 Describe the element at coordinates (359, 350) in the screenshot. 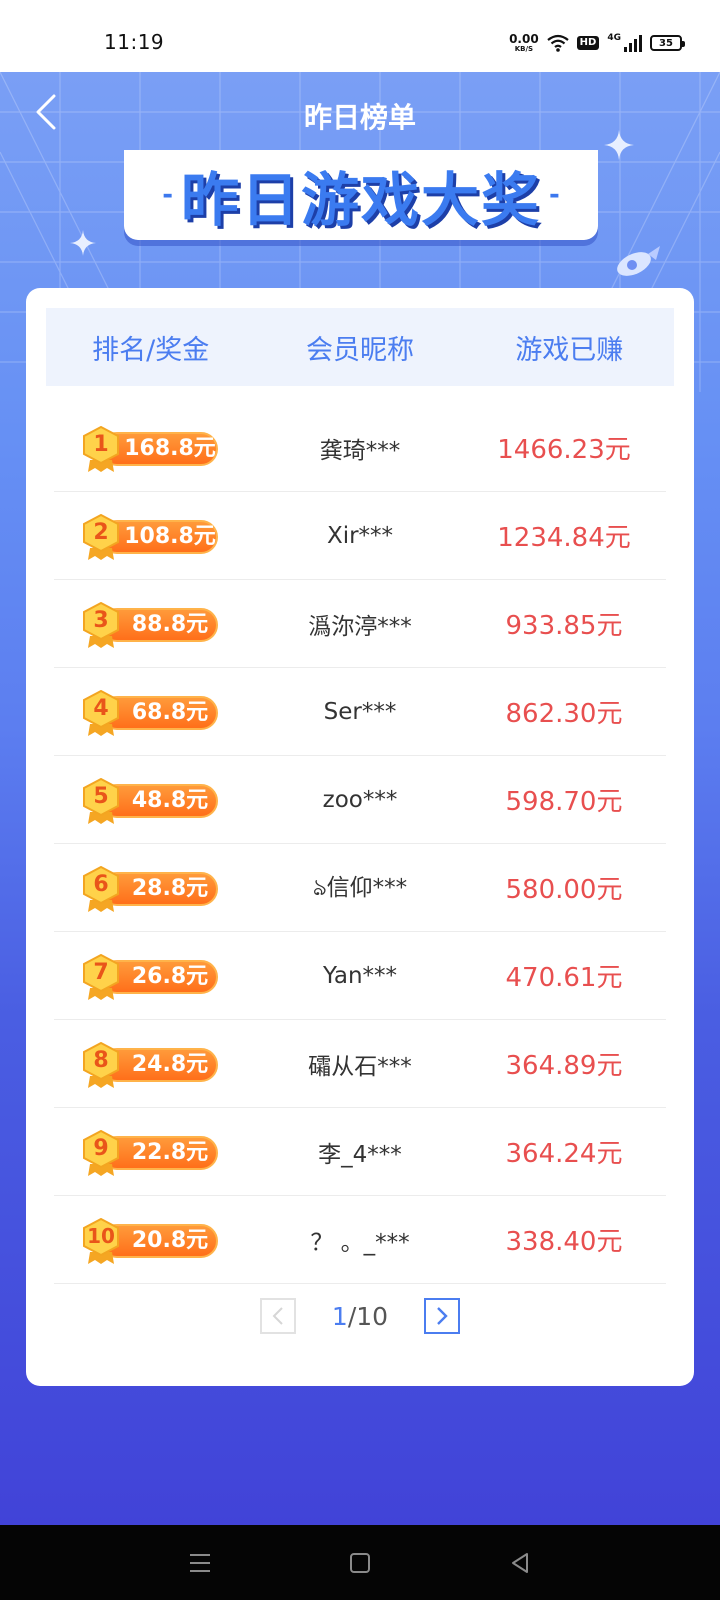

I see `header-nickname: 会员昵称` at that location.